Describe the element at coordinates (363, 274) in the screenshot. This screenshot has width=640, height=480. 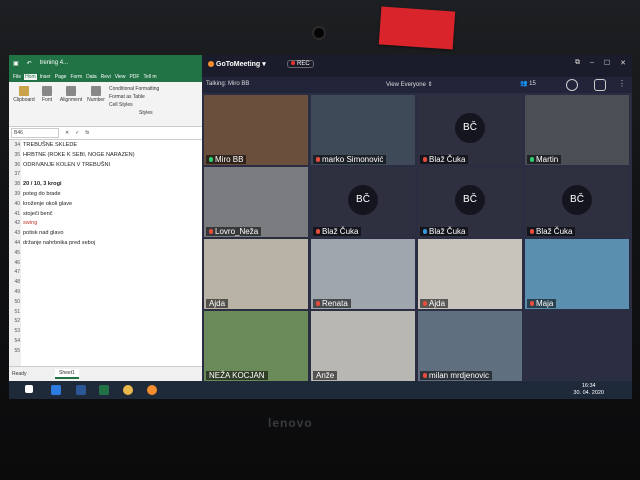
I see `video-tile: Renata` at that location.